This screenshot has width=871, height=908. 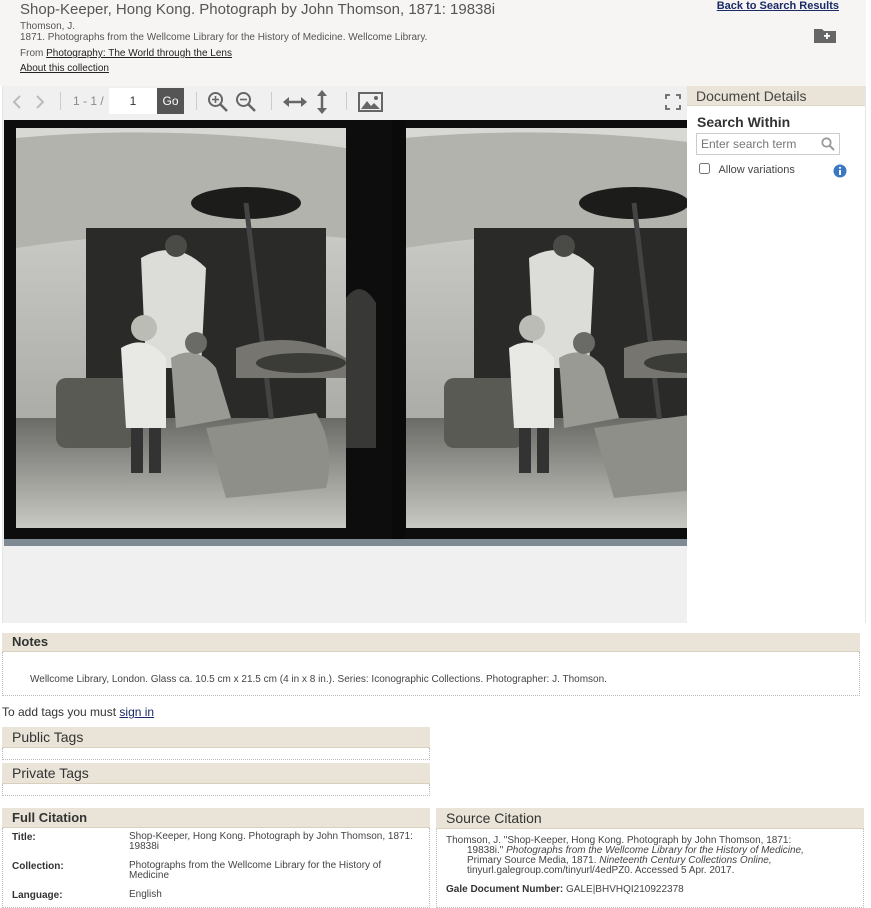 What do you see at coordinates (17, 102) in the screenshot?
I see `prev-arrow-icon` at bounding box center [17, 102].